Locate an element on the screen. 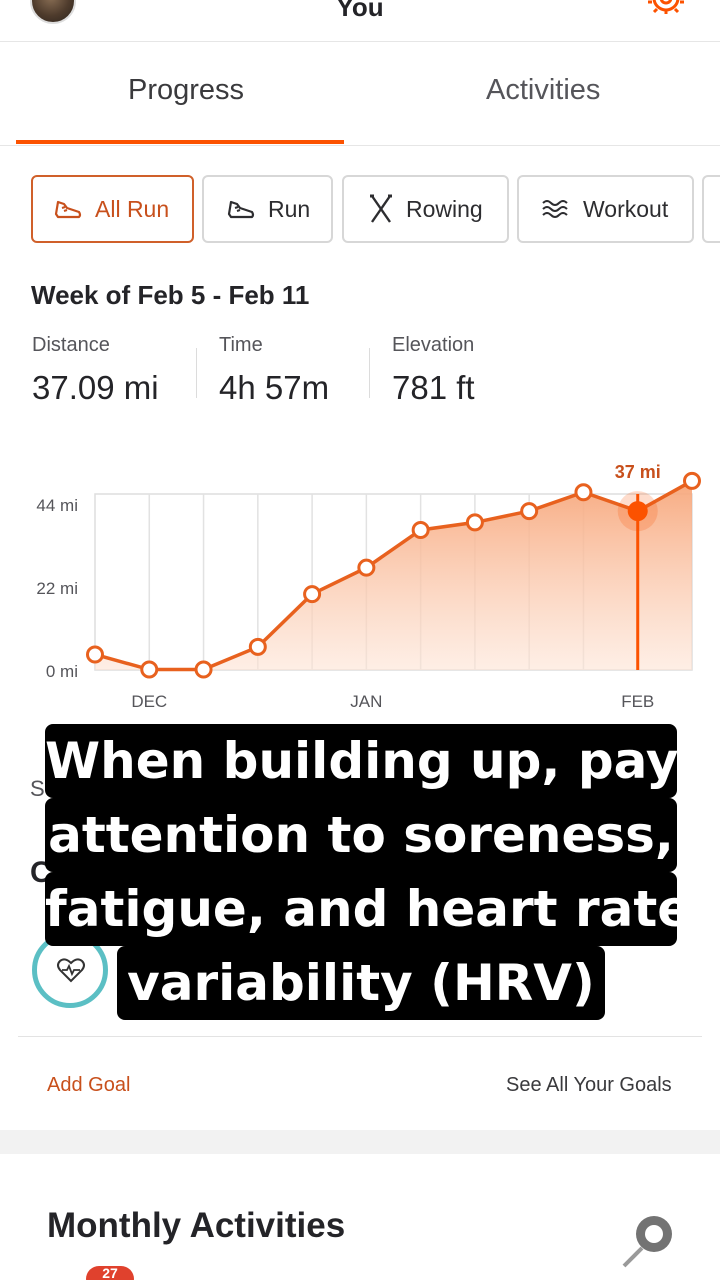  heart-pulse-icon is located at coordinates (71, 970).